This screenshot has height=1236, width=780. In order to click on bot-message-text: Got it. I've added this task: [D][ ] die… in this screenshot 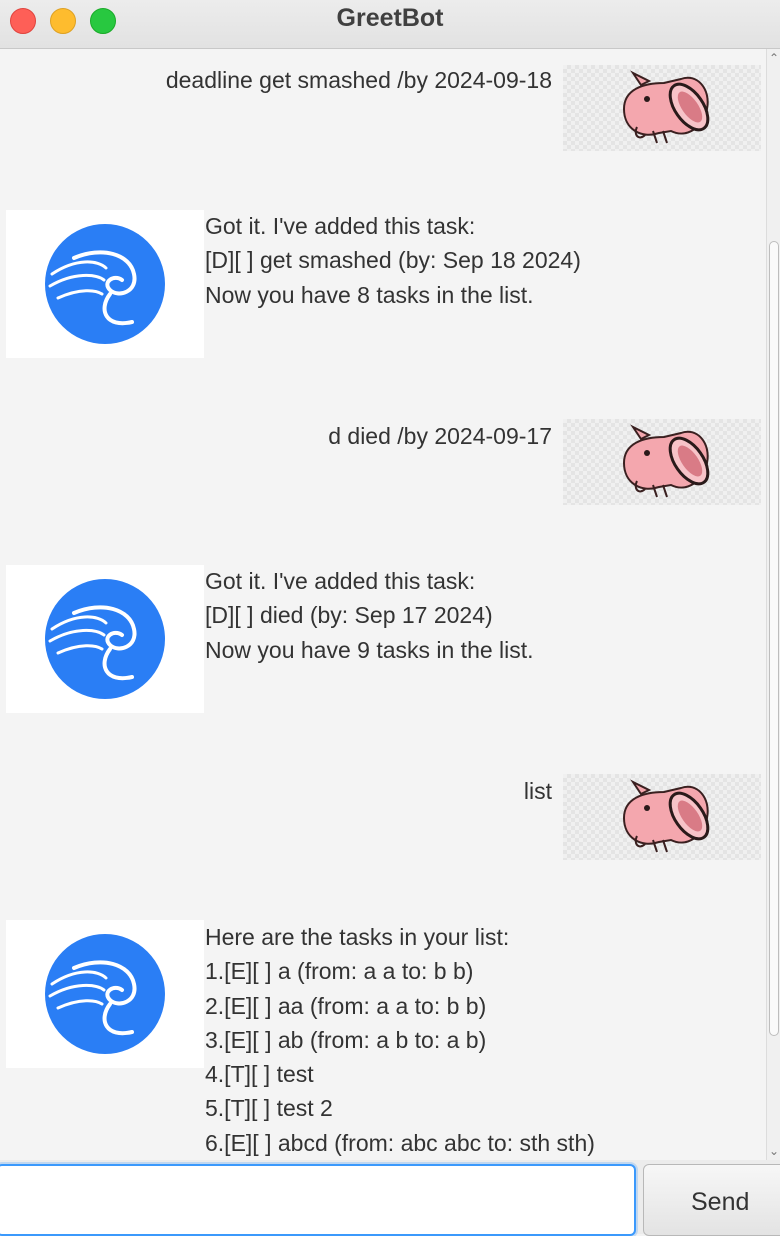, I will do `click(369, 615)`.